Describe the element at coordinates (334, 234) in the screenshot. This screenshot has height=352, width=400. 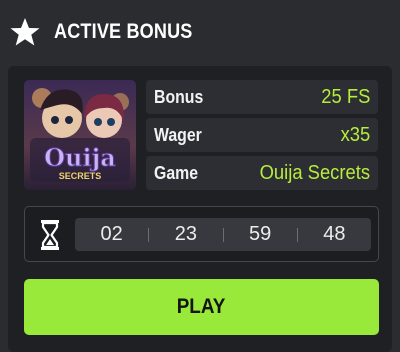
I see `timer-seconds: 48` at that location.